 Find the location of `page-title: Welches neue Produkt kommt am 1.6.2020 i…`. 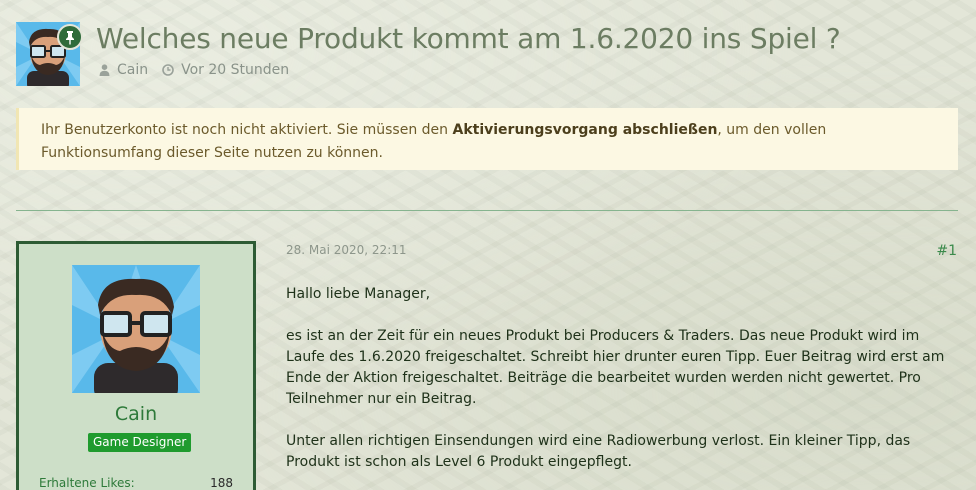

page-title: Welches neue Produkt kommt am 1.6.2020 i… is located at coordinates (468, 38).